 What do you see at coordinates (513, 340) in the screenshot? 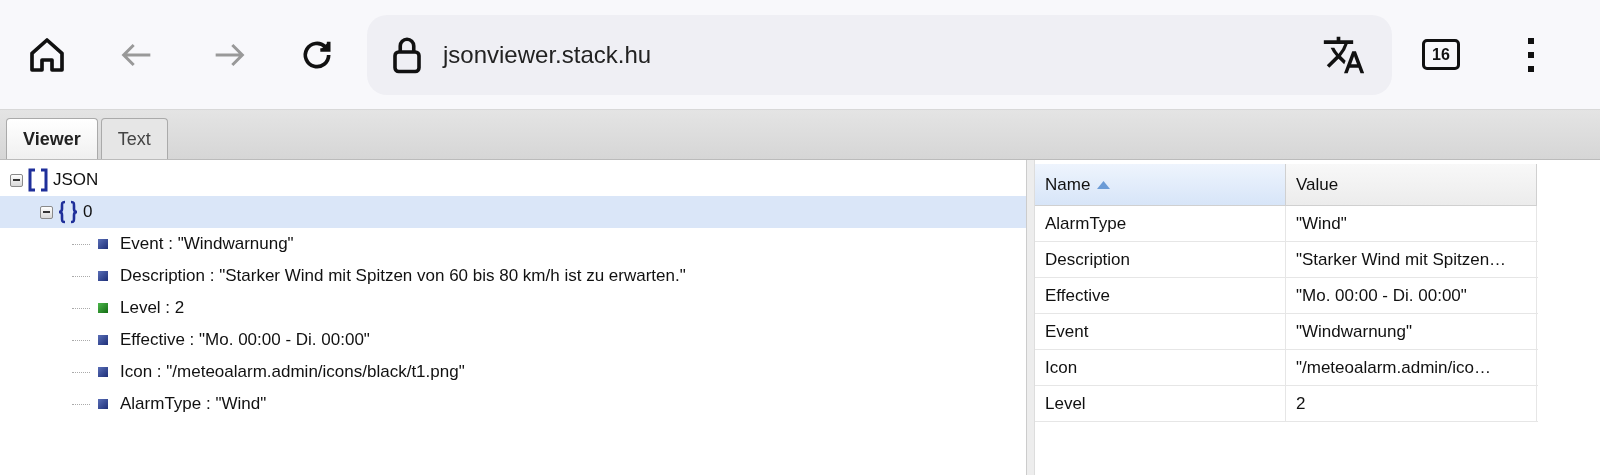
I see `tree-row: Effective : "Mo. 00:00 - Di. 00:00"` at bounding box center [513, 340].